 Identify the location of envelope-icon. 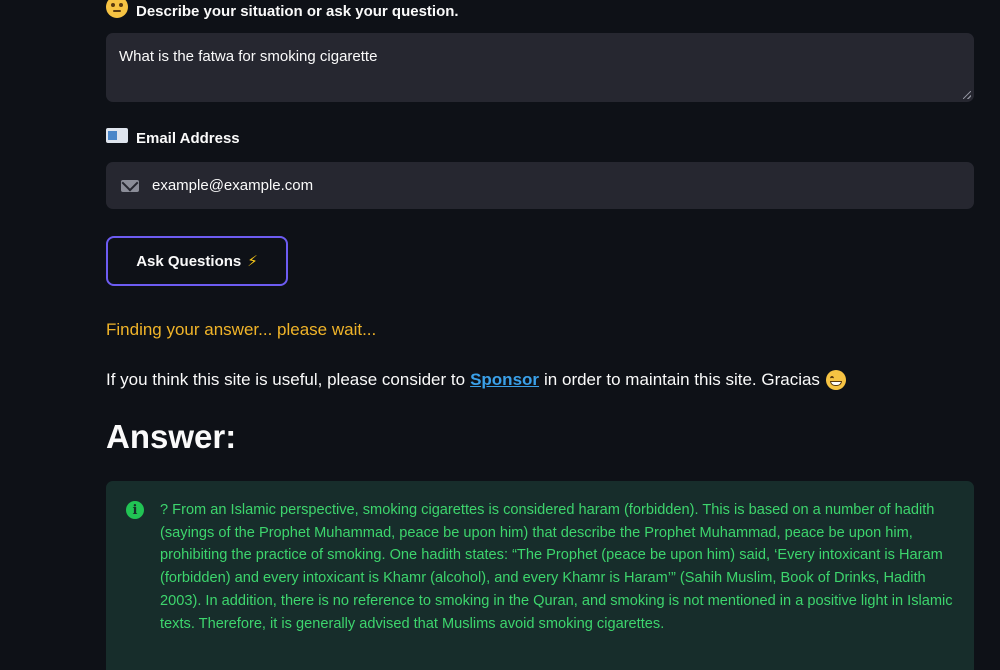
(130, 185).